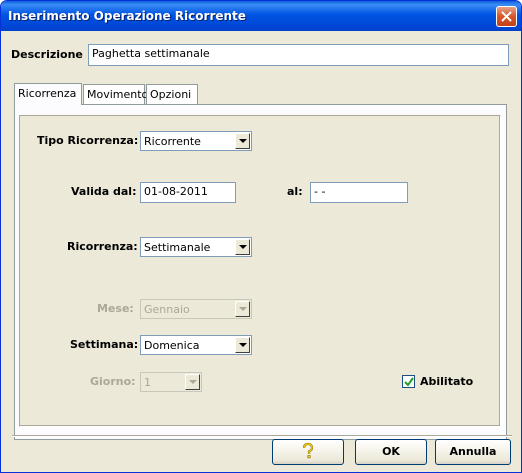 The image size is (522, 473). What do you see at coordinates (295, 191) in the screenshot?
I see `al-label: al:` at bounding box center [295, 191].